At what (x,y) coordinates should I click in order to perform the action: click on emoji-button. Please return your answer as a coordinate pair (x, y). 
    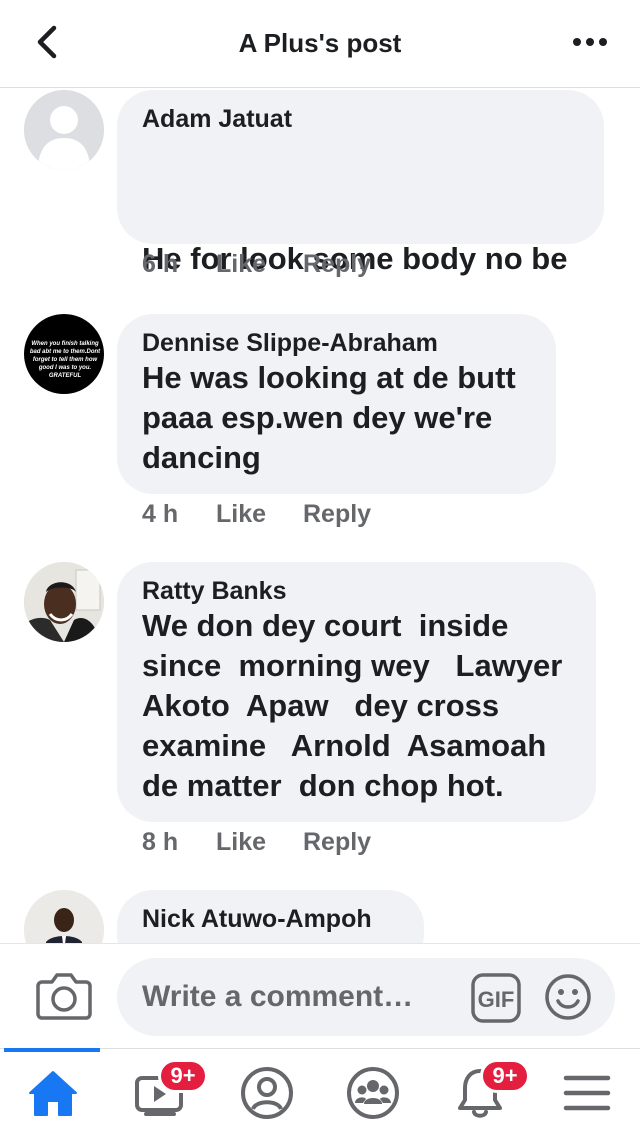
    Looking at the image, I should click on (568, 997).